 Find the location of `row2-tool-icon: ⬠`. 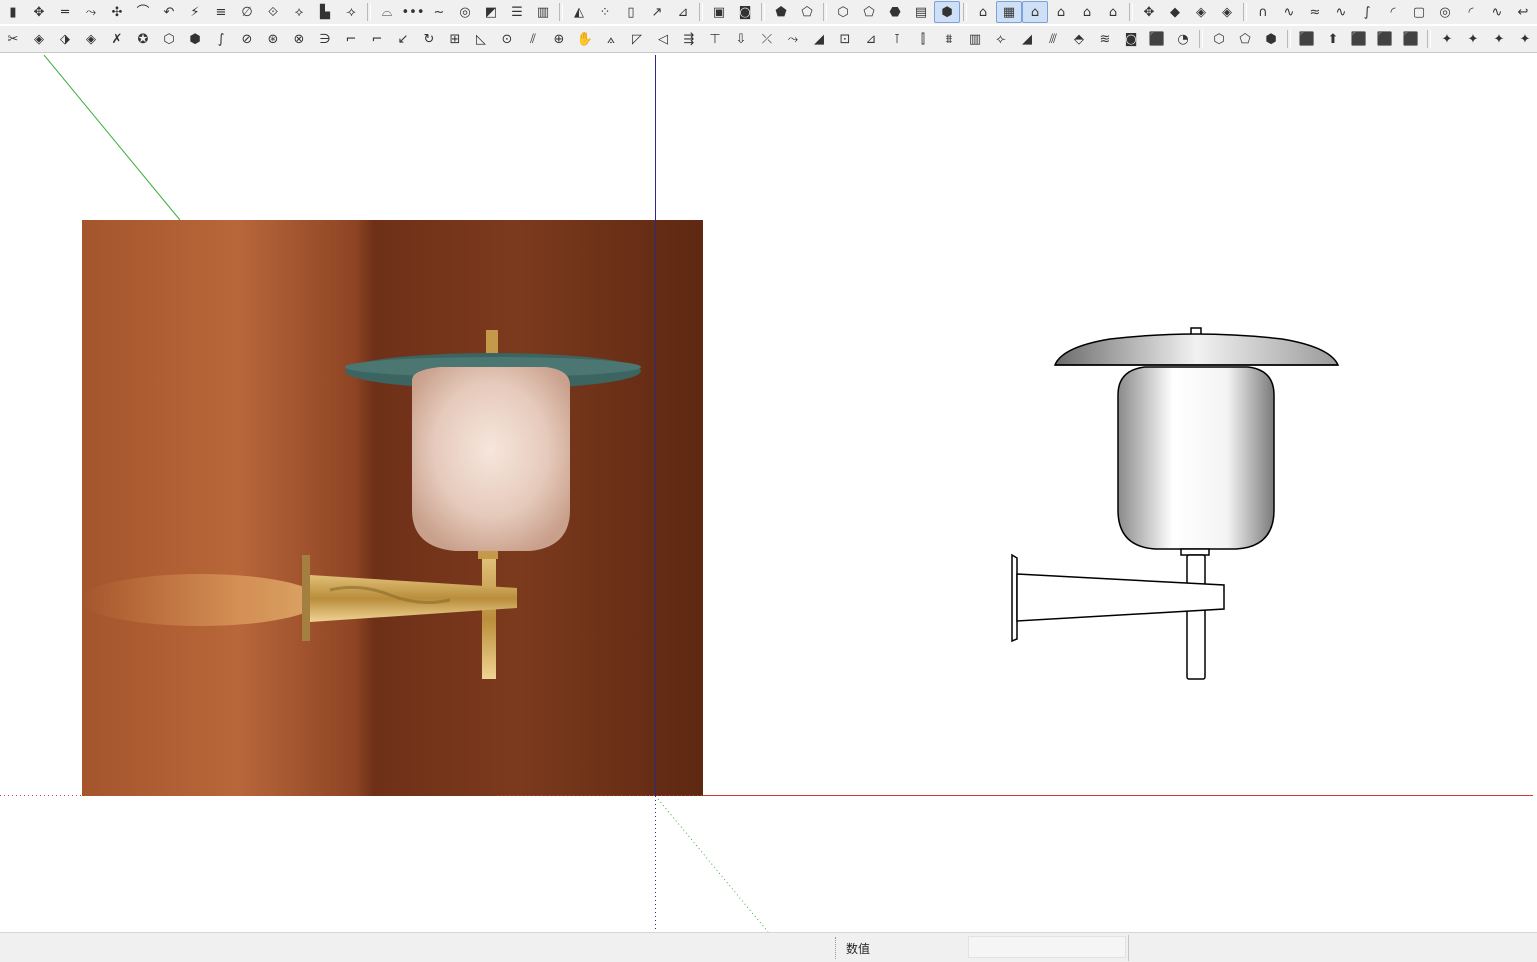

row2-tool-icon: ⬠ is located at coordinates (1245, 39).